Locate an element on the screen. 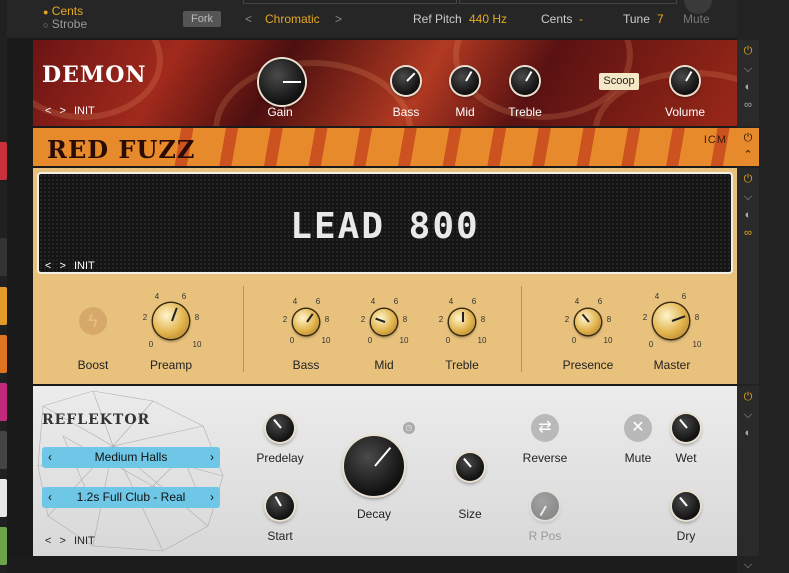 This screenshot has height=573, width=789. tick-label: 4 is located at coordinates (451, 301).